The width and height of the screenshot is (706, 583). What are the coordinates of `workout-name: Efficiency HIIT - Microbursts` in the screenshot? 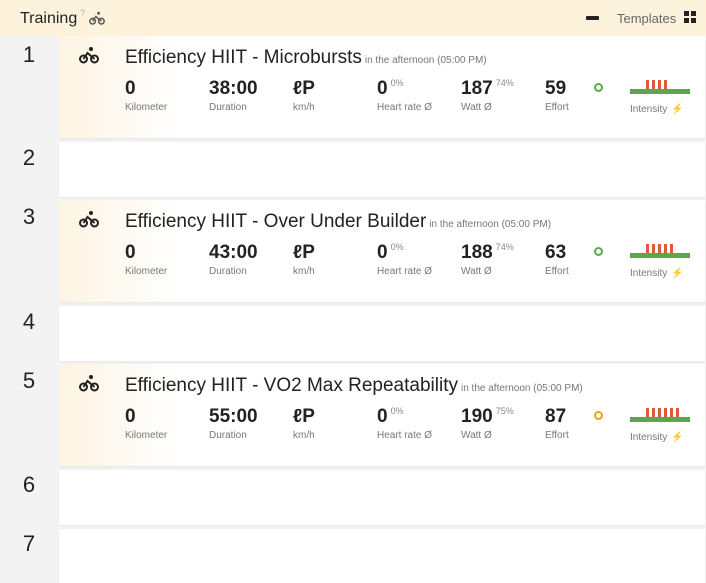 It's located at (243, 57).